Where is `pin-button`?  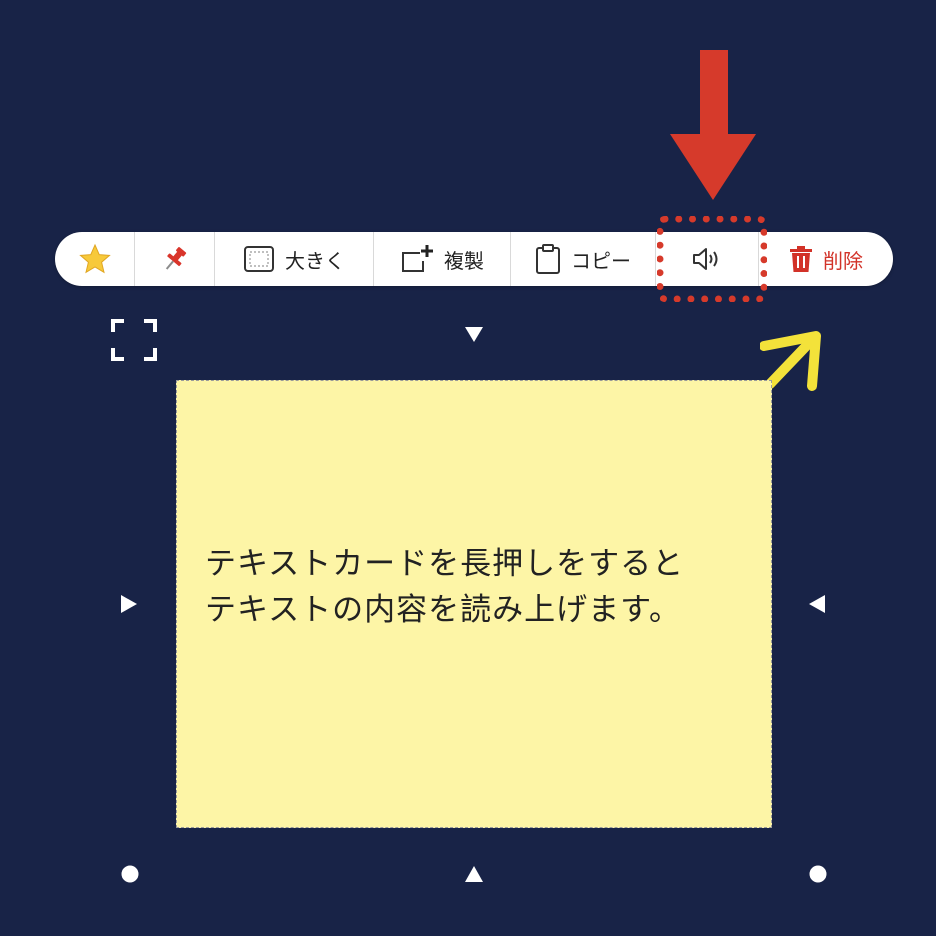 pin-button is located at coordinates (175, 259).